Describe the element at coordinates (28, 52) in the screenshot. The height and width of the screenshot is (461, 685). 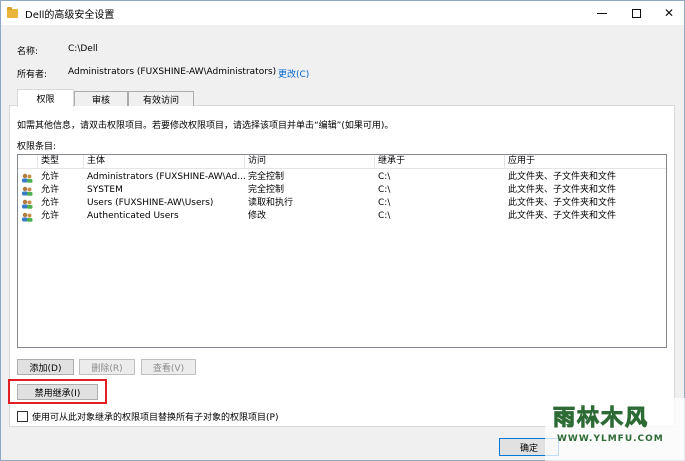
I see `name-label: 名称:` at that location.